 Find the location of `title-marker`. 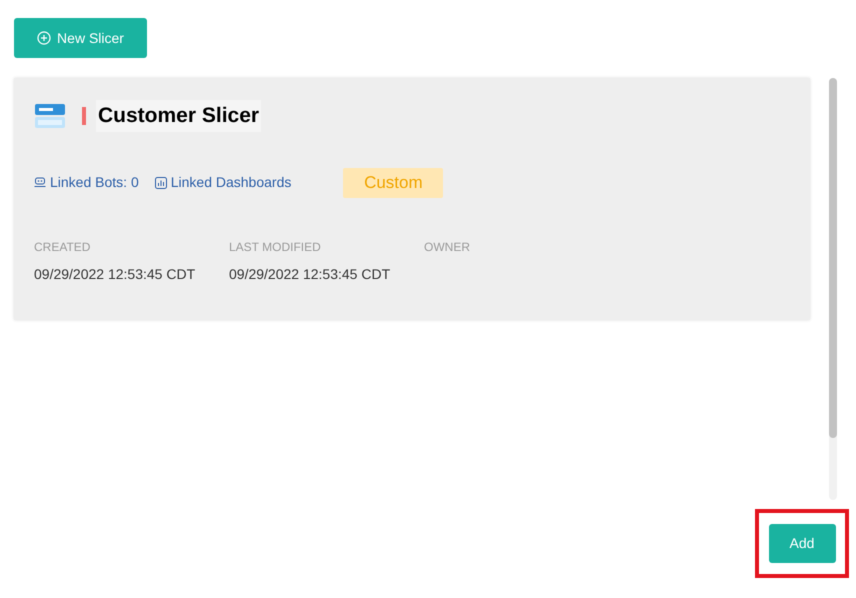

title-marker is located at coordinates (84, 115).